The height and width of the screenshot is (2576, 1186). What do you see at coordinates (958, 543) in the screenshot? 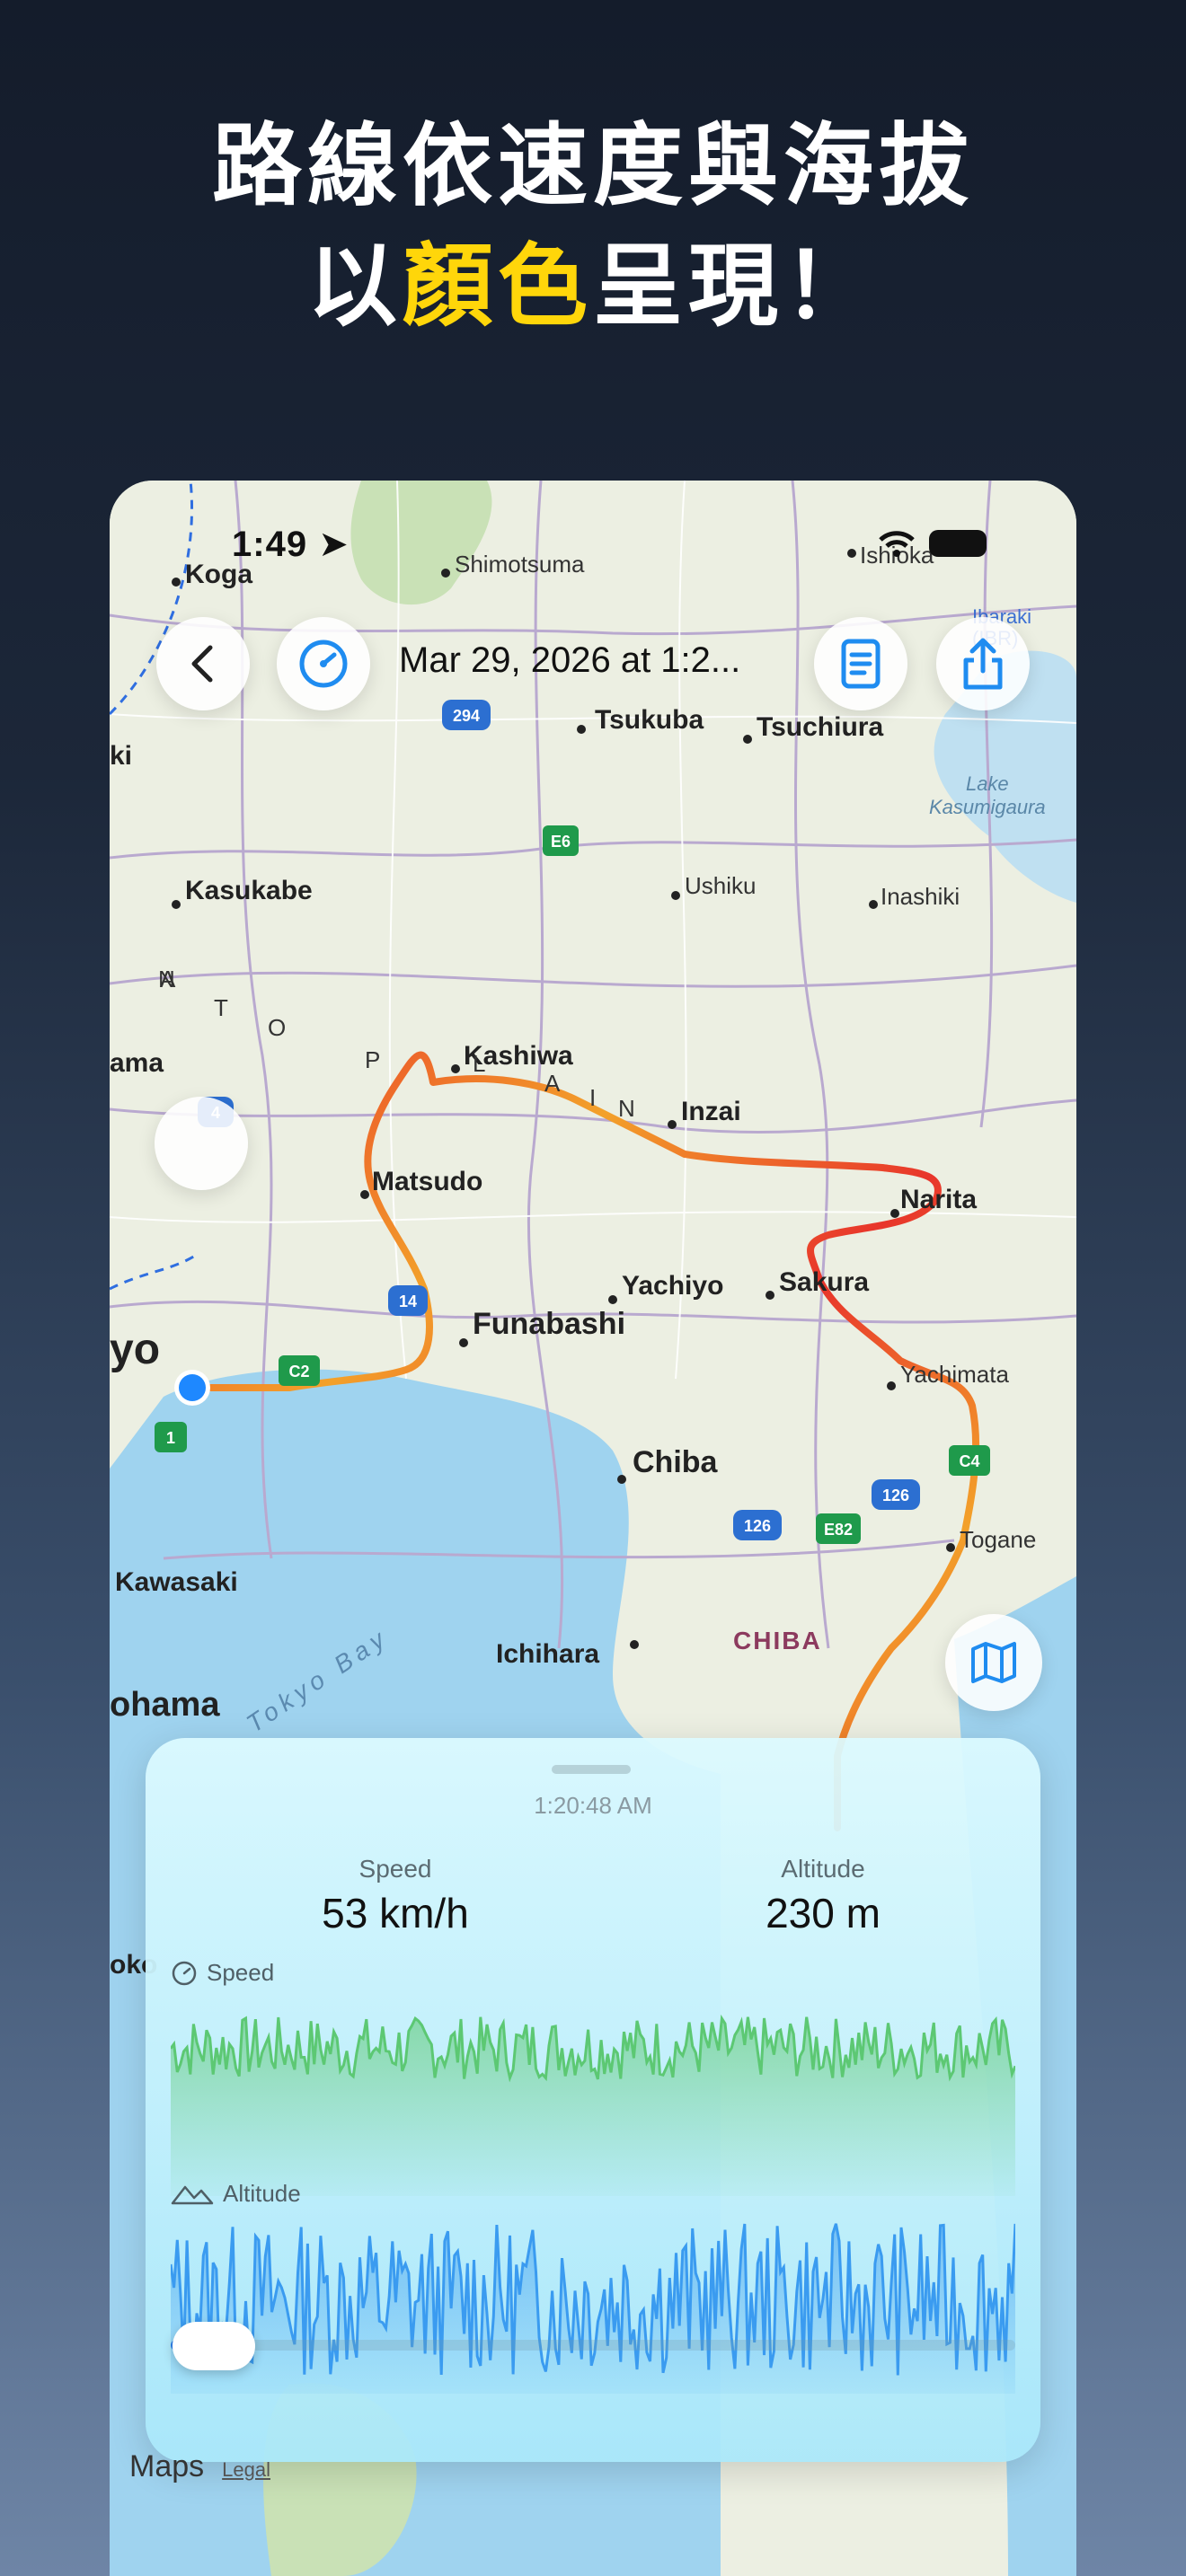
I see `battery-icon` at bounding box center [958, 543].